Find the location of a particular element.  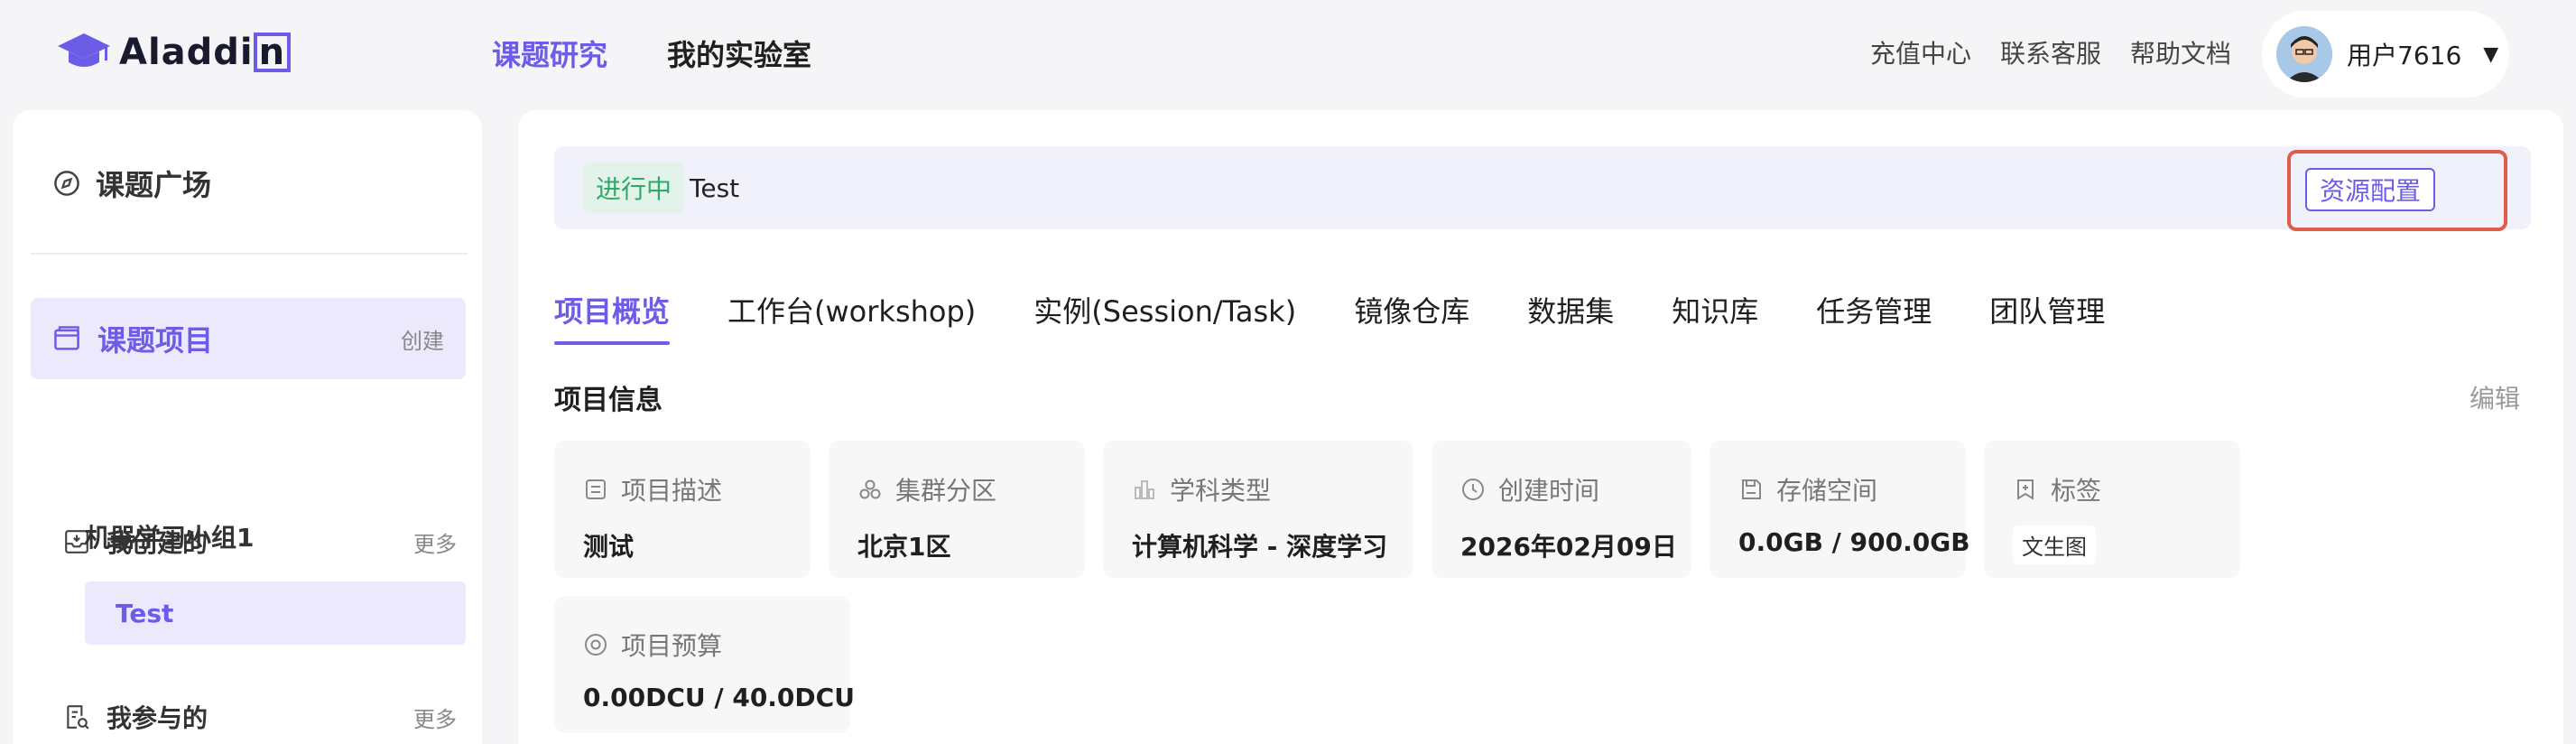

nav-my-lab: 我的实验室 is located at coordinates (739, 53).